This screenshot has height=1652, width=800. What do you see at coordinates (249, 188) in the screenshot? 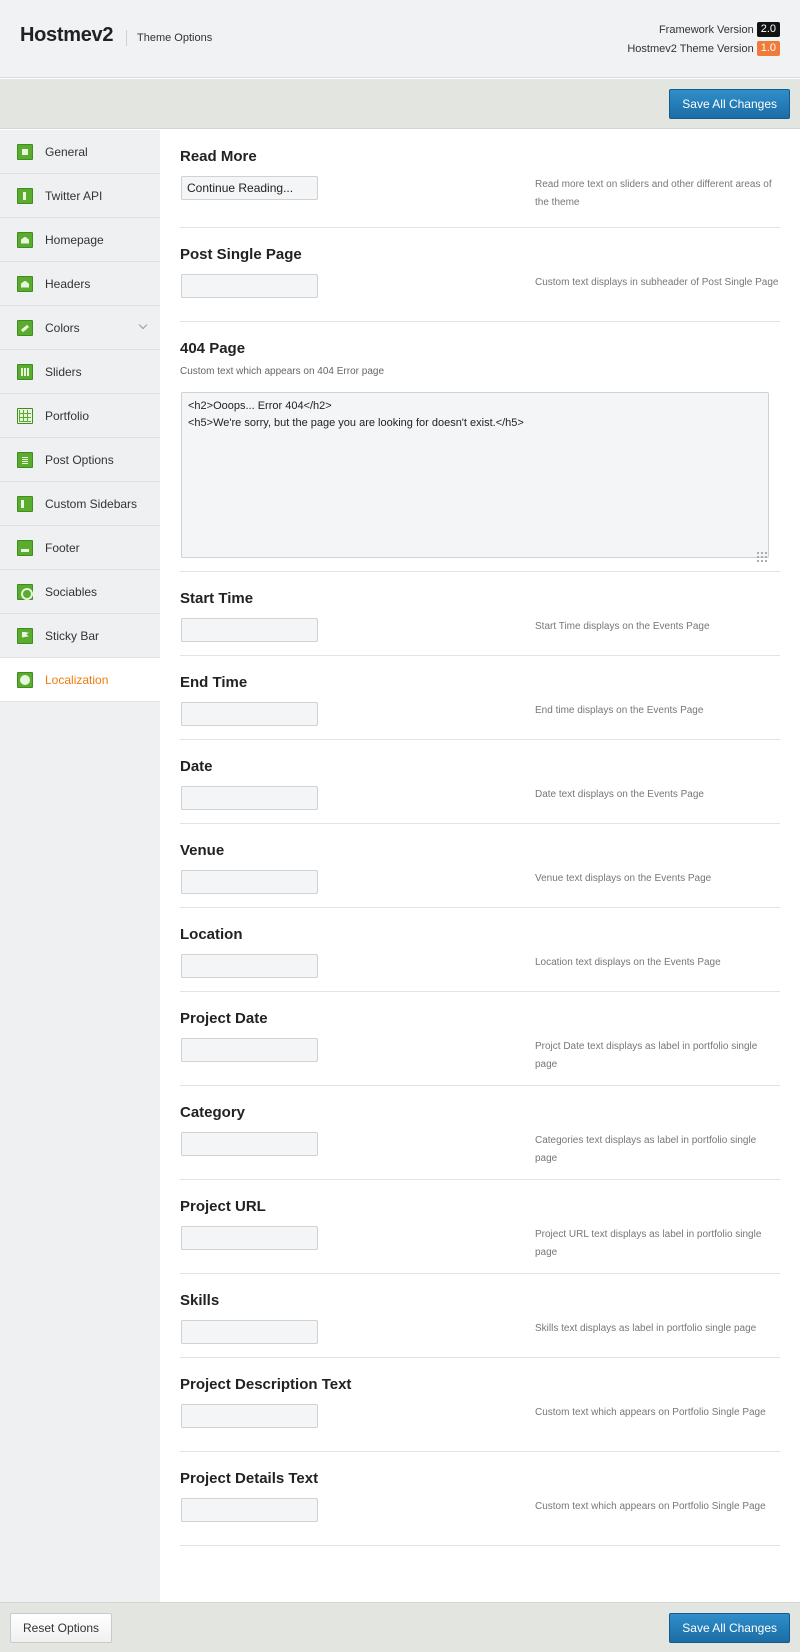
I see `read-more-input` at bounding box center [249, 188].